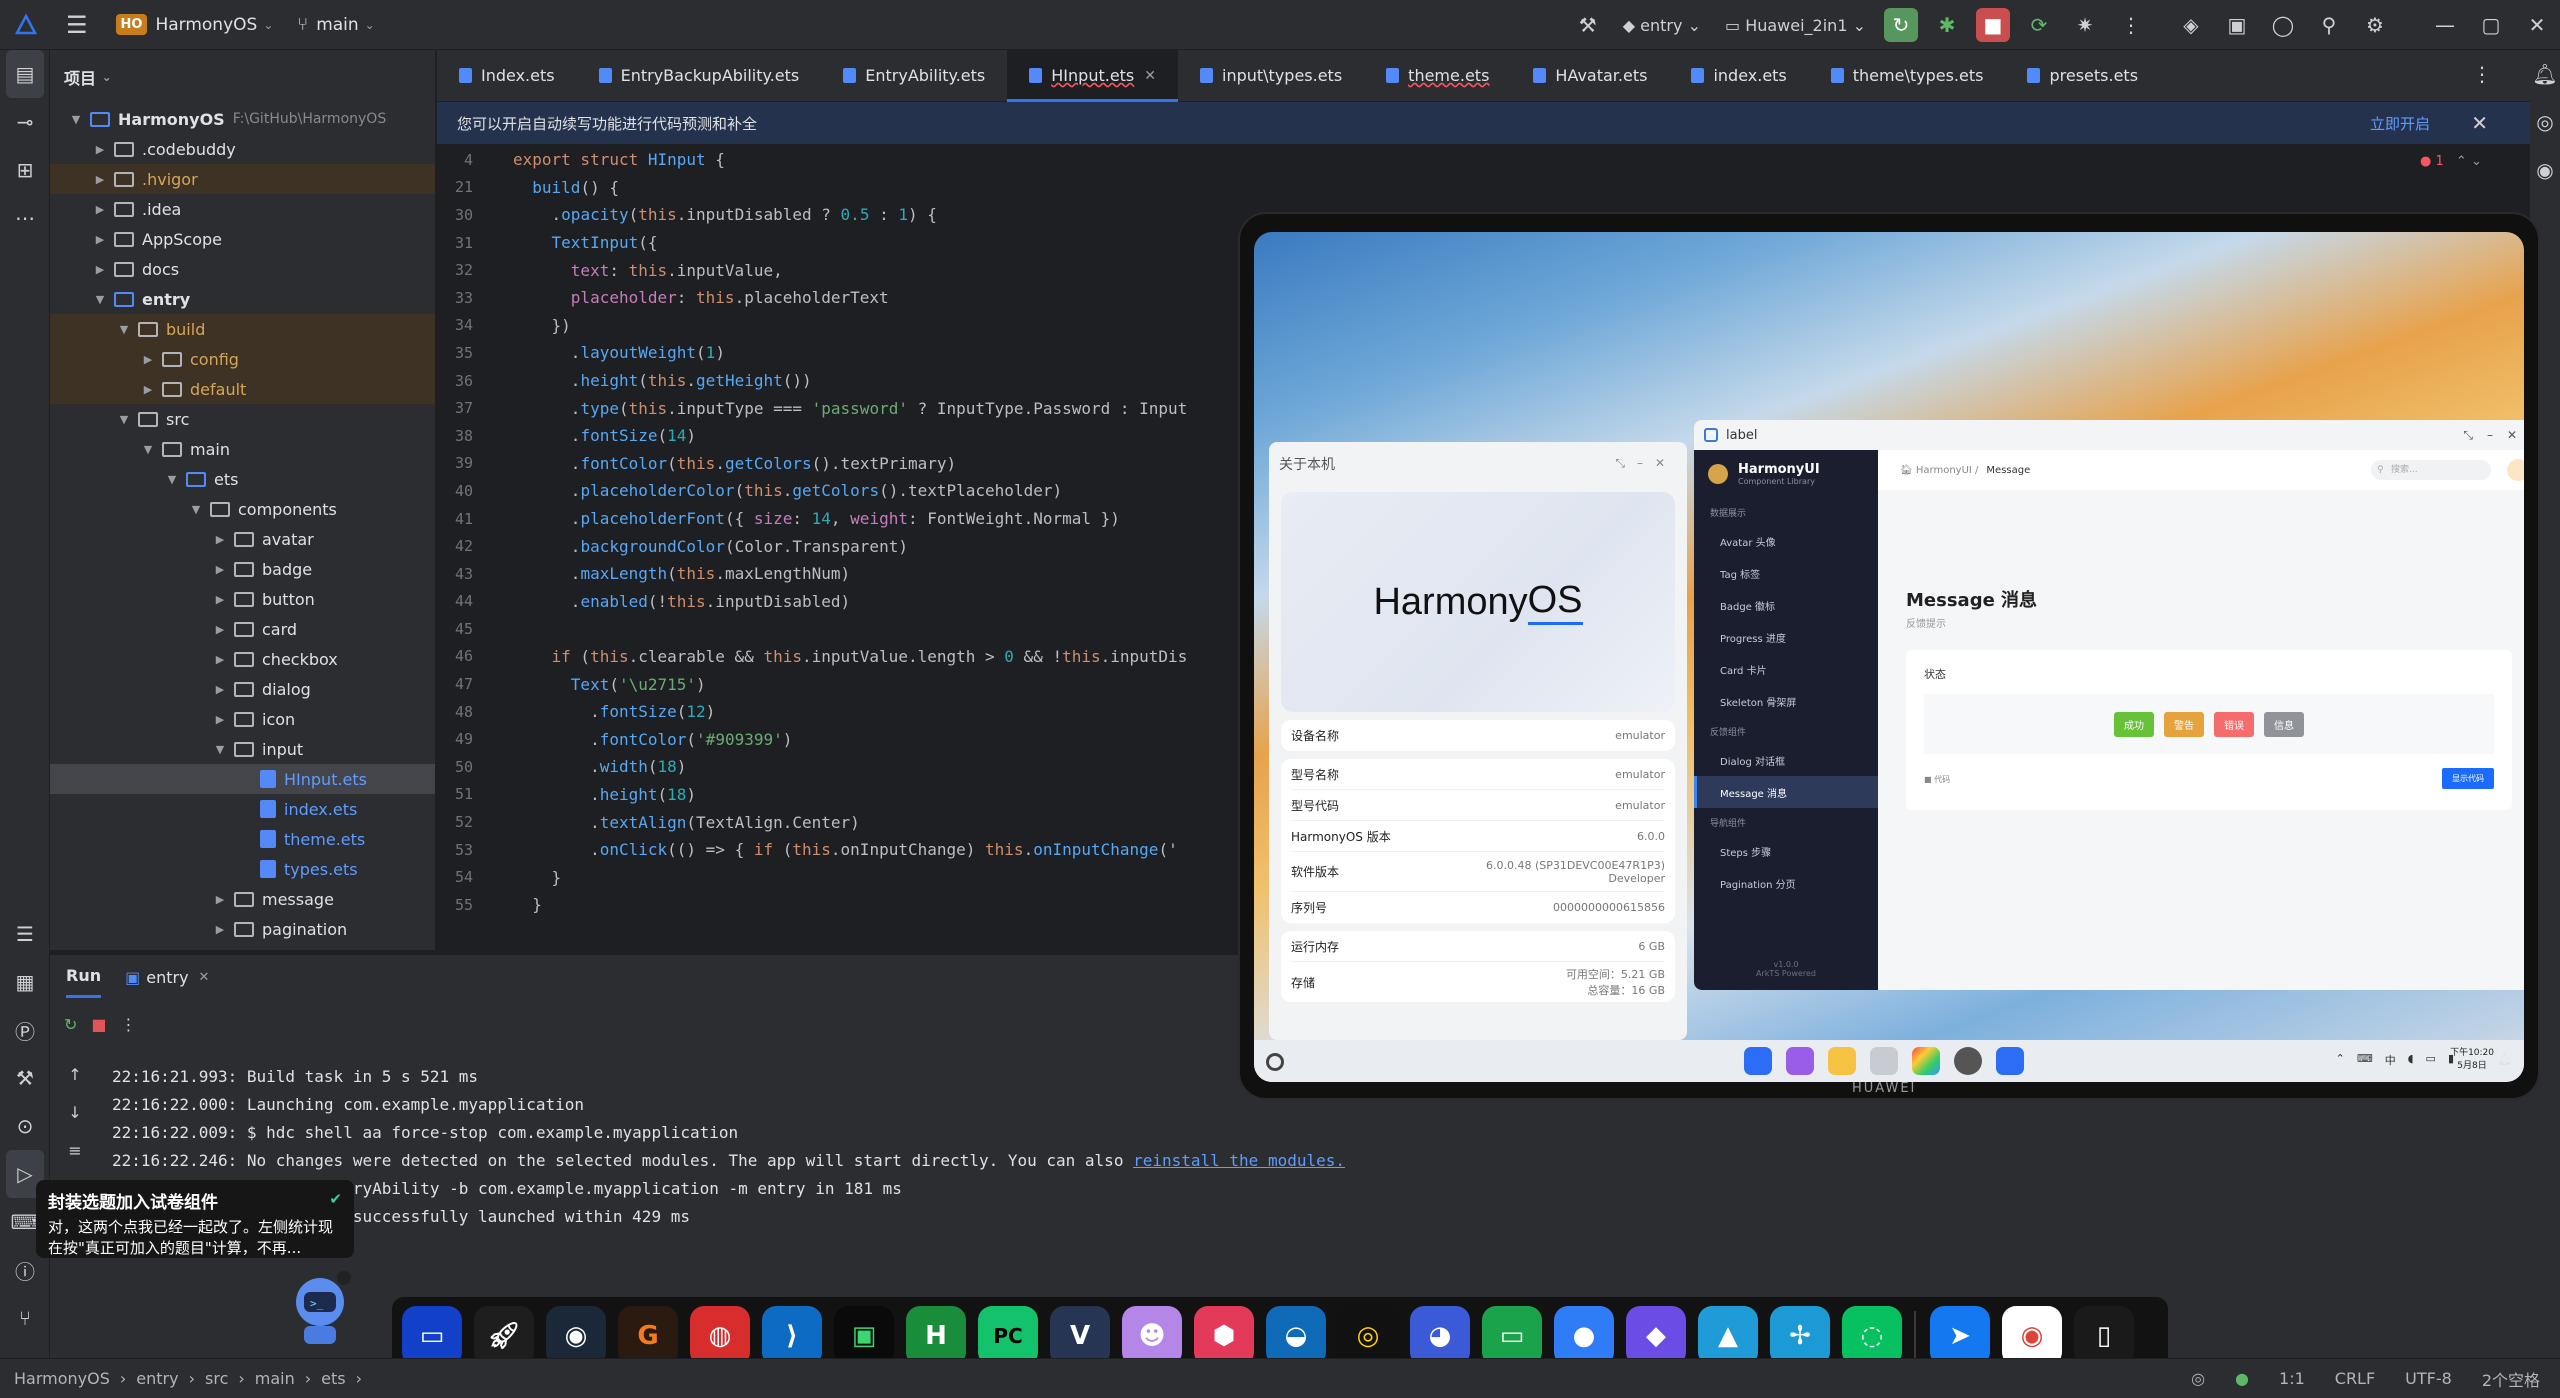 The image size is (2560, 1398). What do you see at coordinates (1646, 463) in the screenshot?
I see `window-controls: ⤡–✕` at bounding box center [1646, 463].